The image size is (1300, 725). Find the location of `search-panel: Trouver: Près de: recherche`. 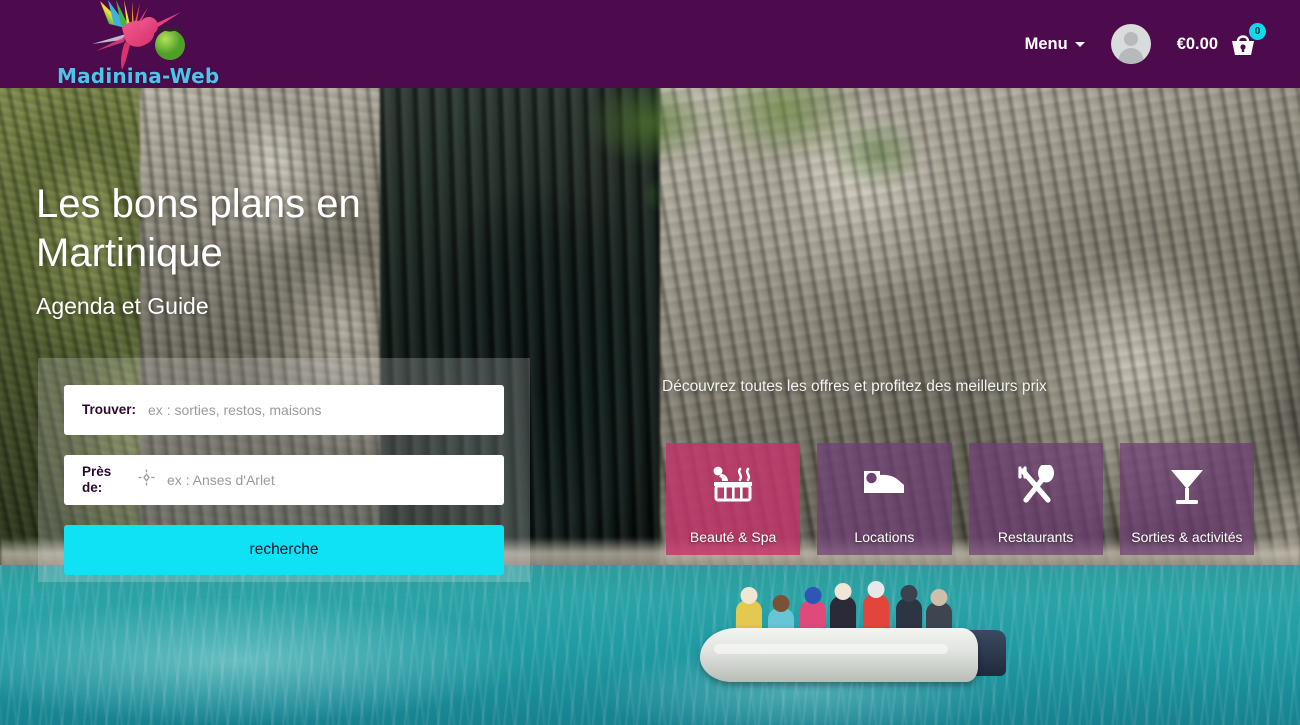

search-panel: Trouver: Près de: recherche is located at coordinates (284, 470).